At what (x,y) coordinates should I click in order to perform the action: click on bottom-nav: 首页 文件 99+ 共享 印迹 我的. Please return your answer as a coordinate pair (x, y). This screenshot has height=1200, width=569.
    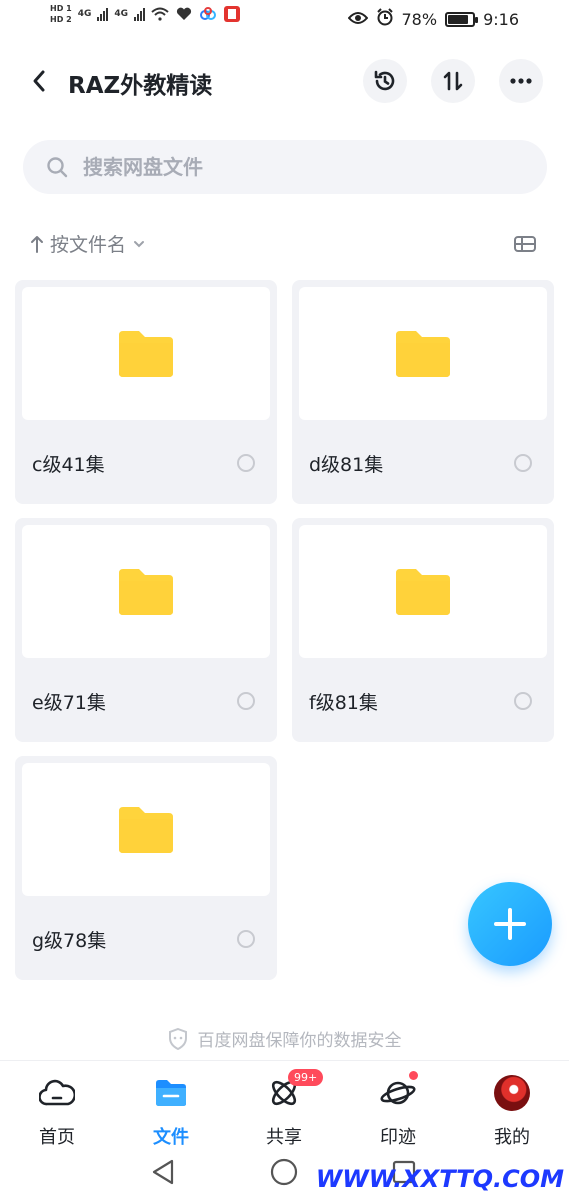
    Looking at the image, I should click on (284, 1105).